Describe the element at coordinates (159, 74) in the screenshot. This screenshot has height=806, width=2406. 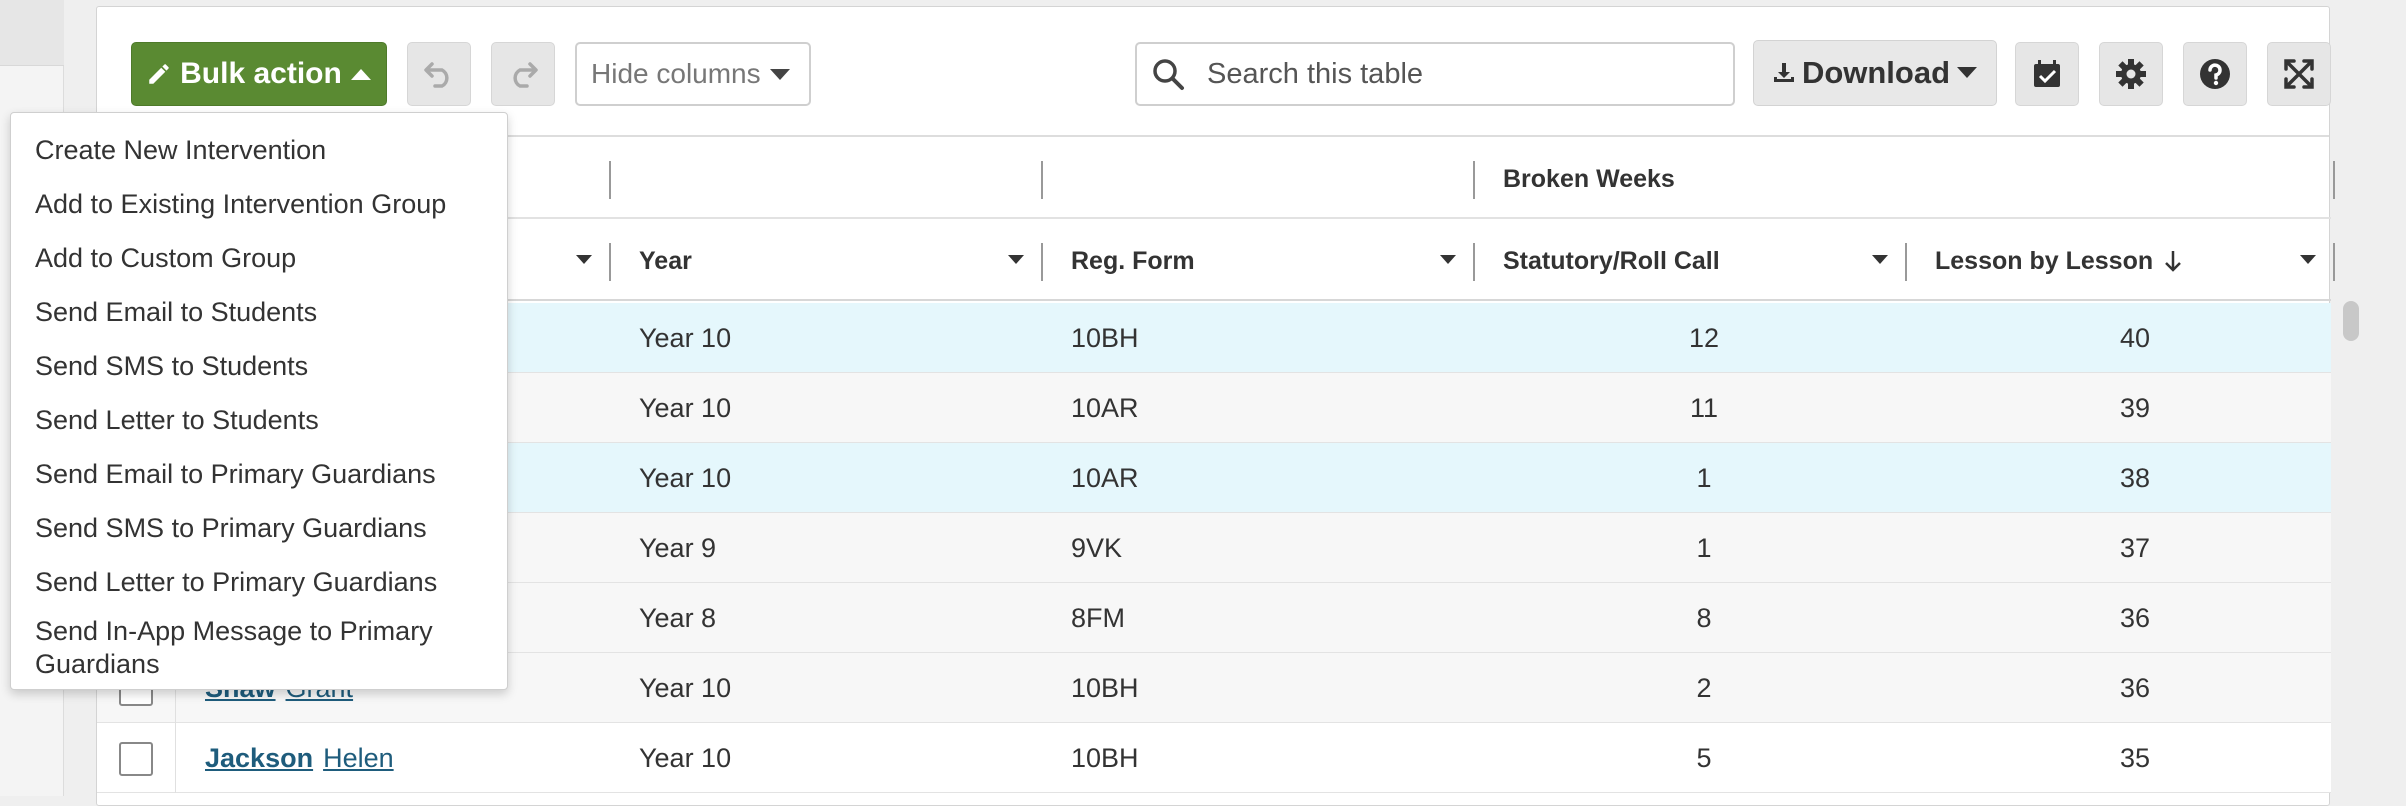
I see `pencil-icon` at that location.